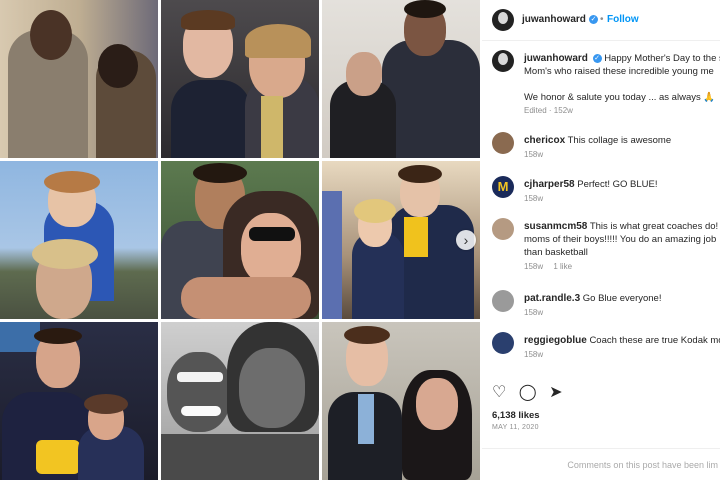  Describe the element at coordinates (556, 252) in the screenshot. I see `comment-text-3: than basketball` at that location.